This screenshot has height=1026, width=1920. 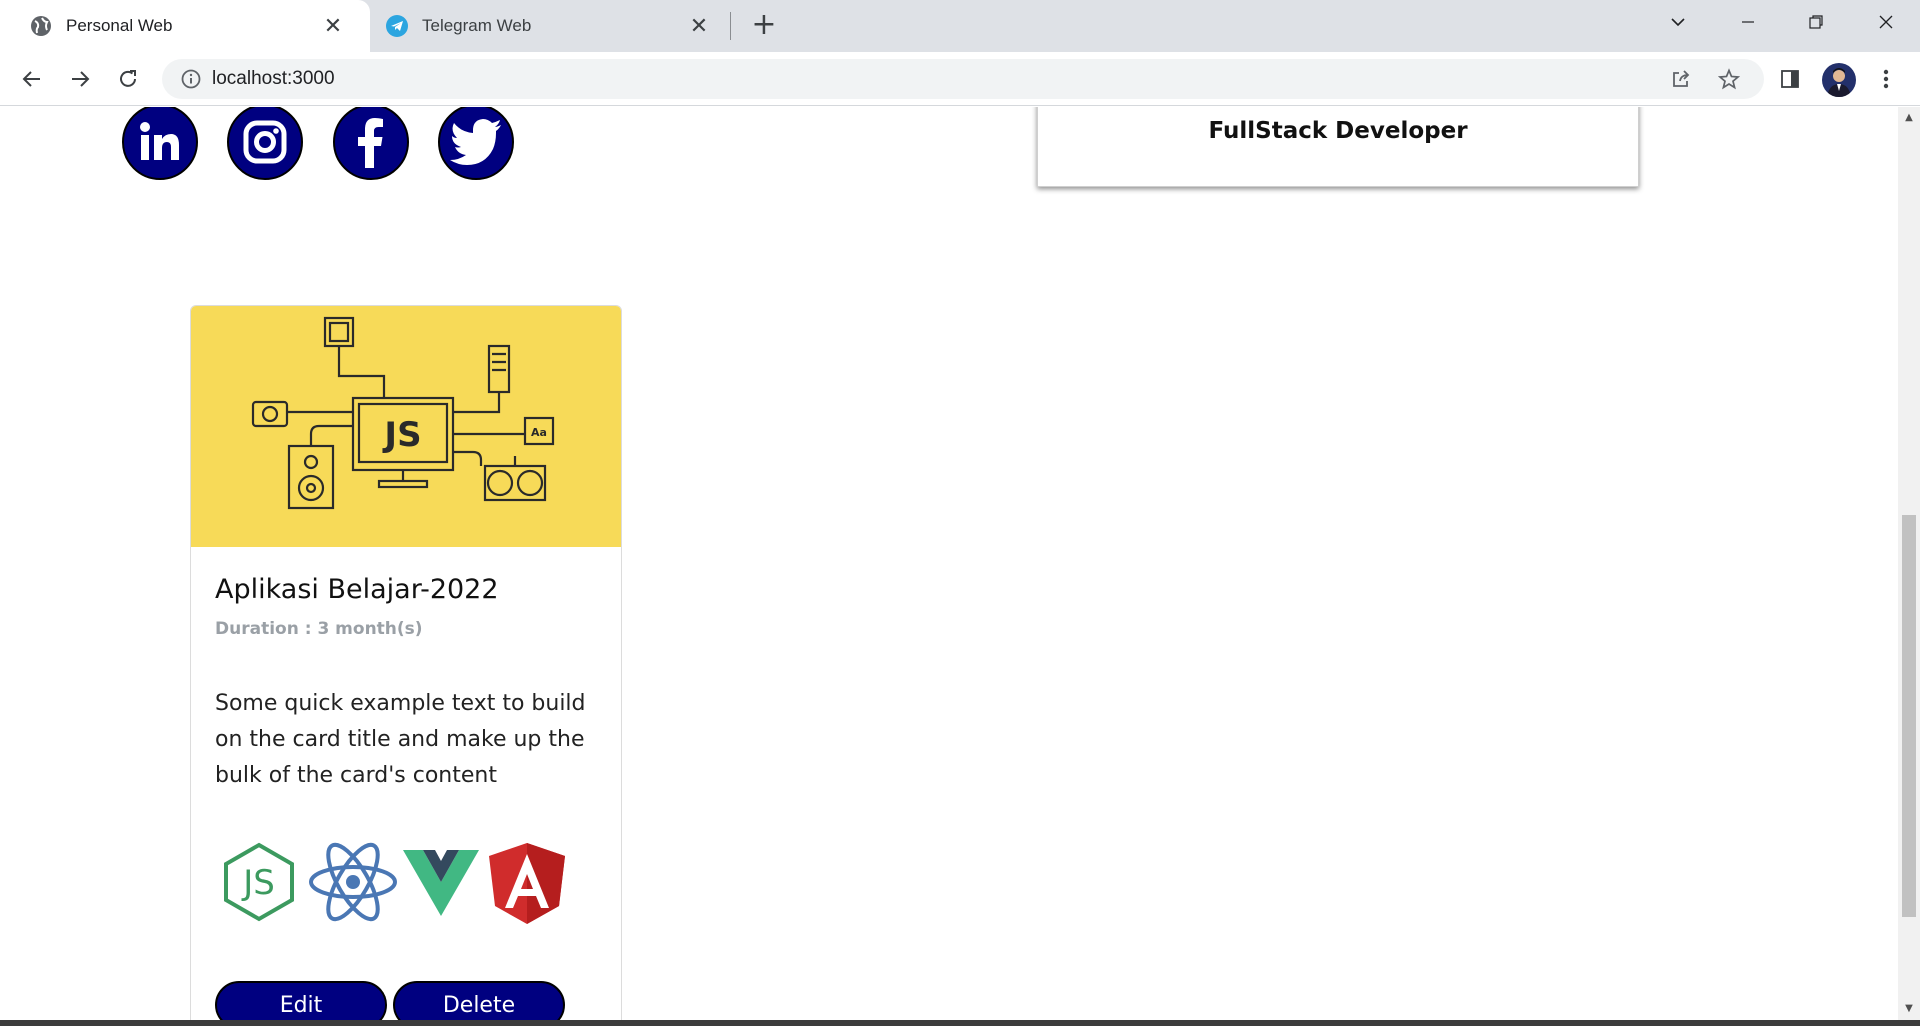 What do you see at coordinates (355, 882) in the screenshot?
I see `react-icon` at bounding box center [355, 882].